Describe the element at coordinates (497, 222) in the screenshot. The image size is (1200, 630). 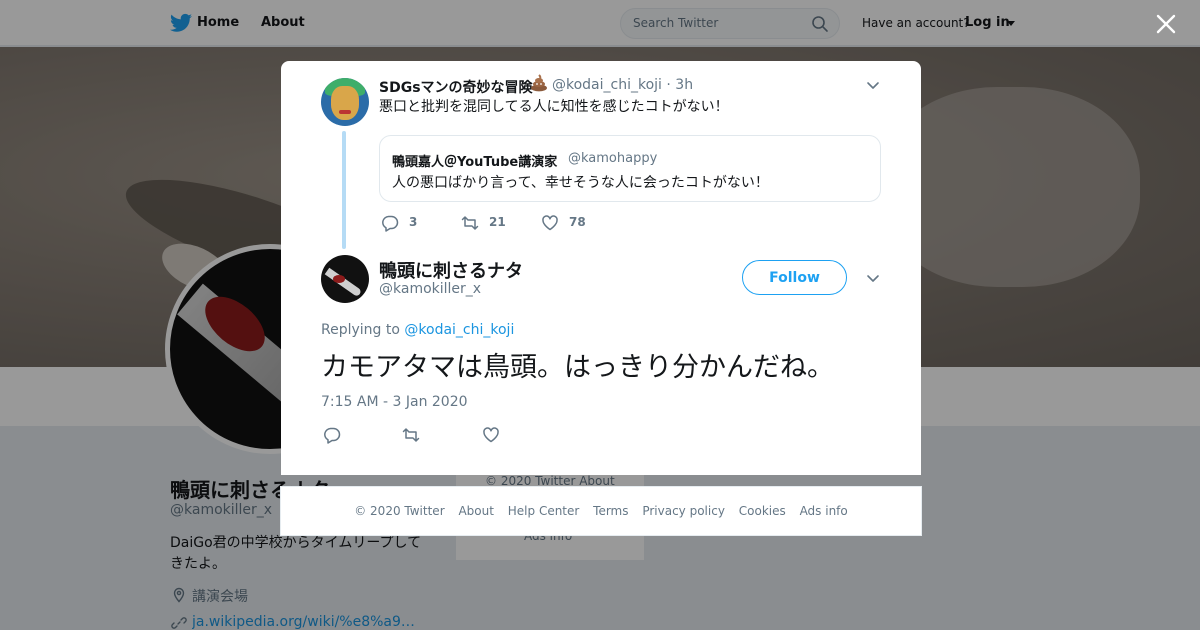
I see `parent-retweet-count: 21` at that location.